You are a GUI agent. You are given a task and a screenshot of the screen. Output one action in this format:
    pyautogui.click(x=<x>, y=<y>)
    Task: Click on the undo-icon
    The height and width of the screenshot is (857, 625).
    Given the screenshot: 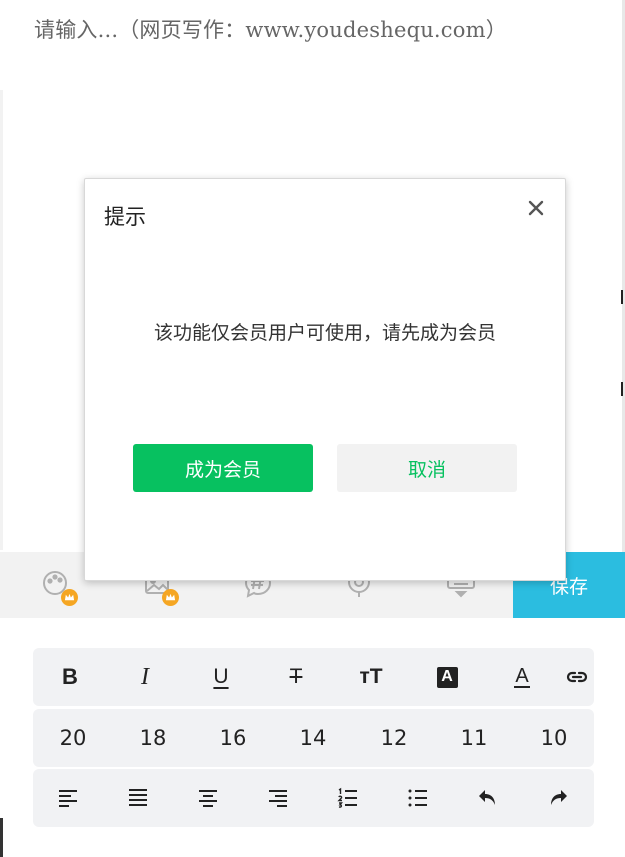 What is the action you would take?
    pyautogui.click(x=487, y=797)
    